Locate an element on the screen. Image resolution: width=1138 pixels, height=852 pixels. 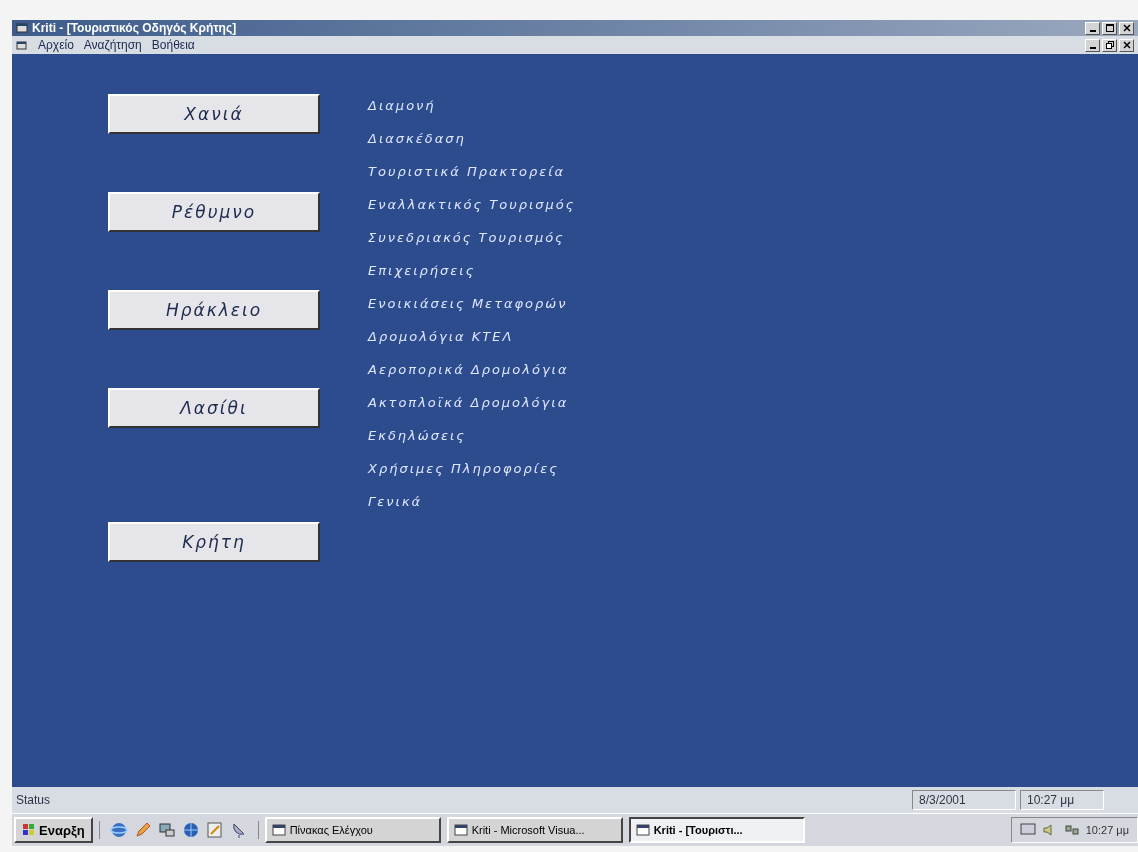
restore-icon is located at coordinates (1109, 45).